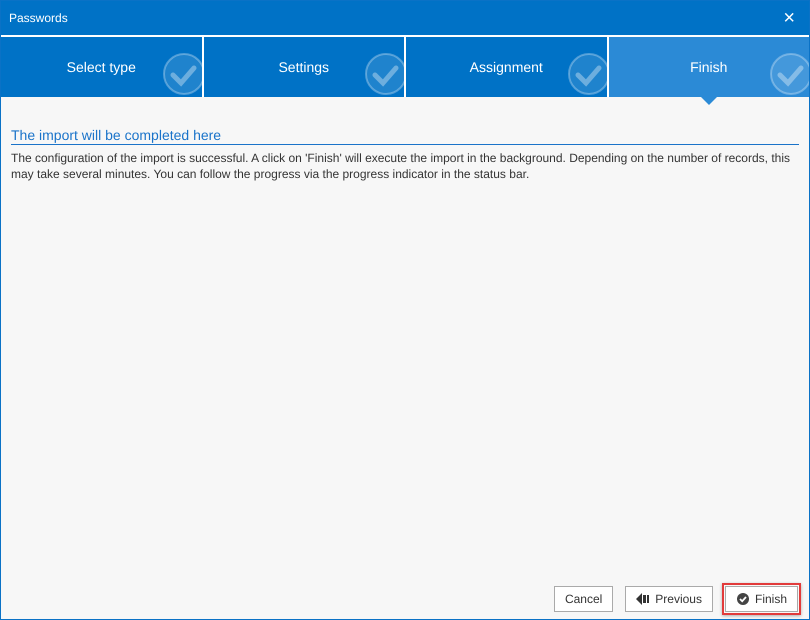  What do you see at coordinates (789, 18) in the screenshot?
I see `close-button: ×` at bounding box center [789, 18].